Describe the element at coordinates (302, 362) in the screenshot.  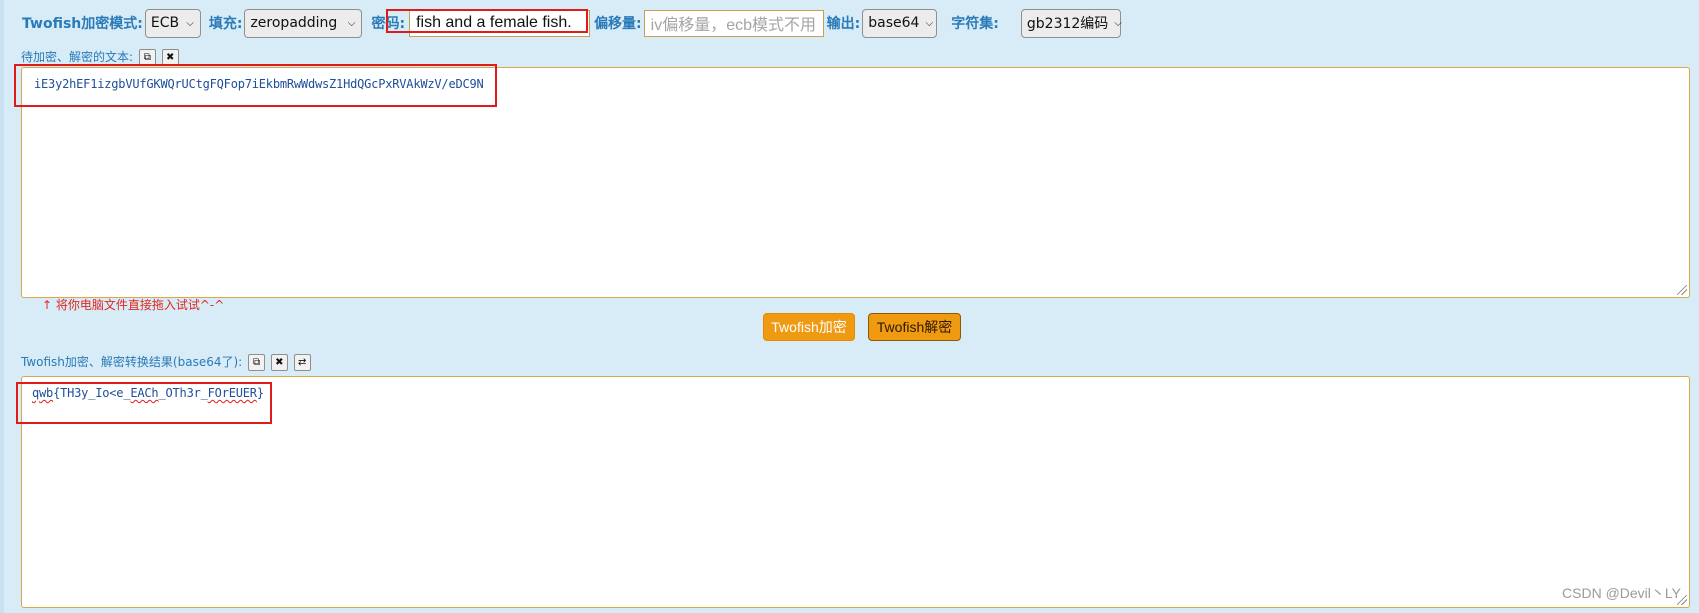
I see `swap-icon: ⇄` at that location.